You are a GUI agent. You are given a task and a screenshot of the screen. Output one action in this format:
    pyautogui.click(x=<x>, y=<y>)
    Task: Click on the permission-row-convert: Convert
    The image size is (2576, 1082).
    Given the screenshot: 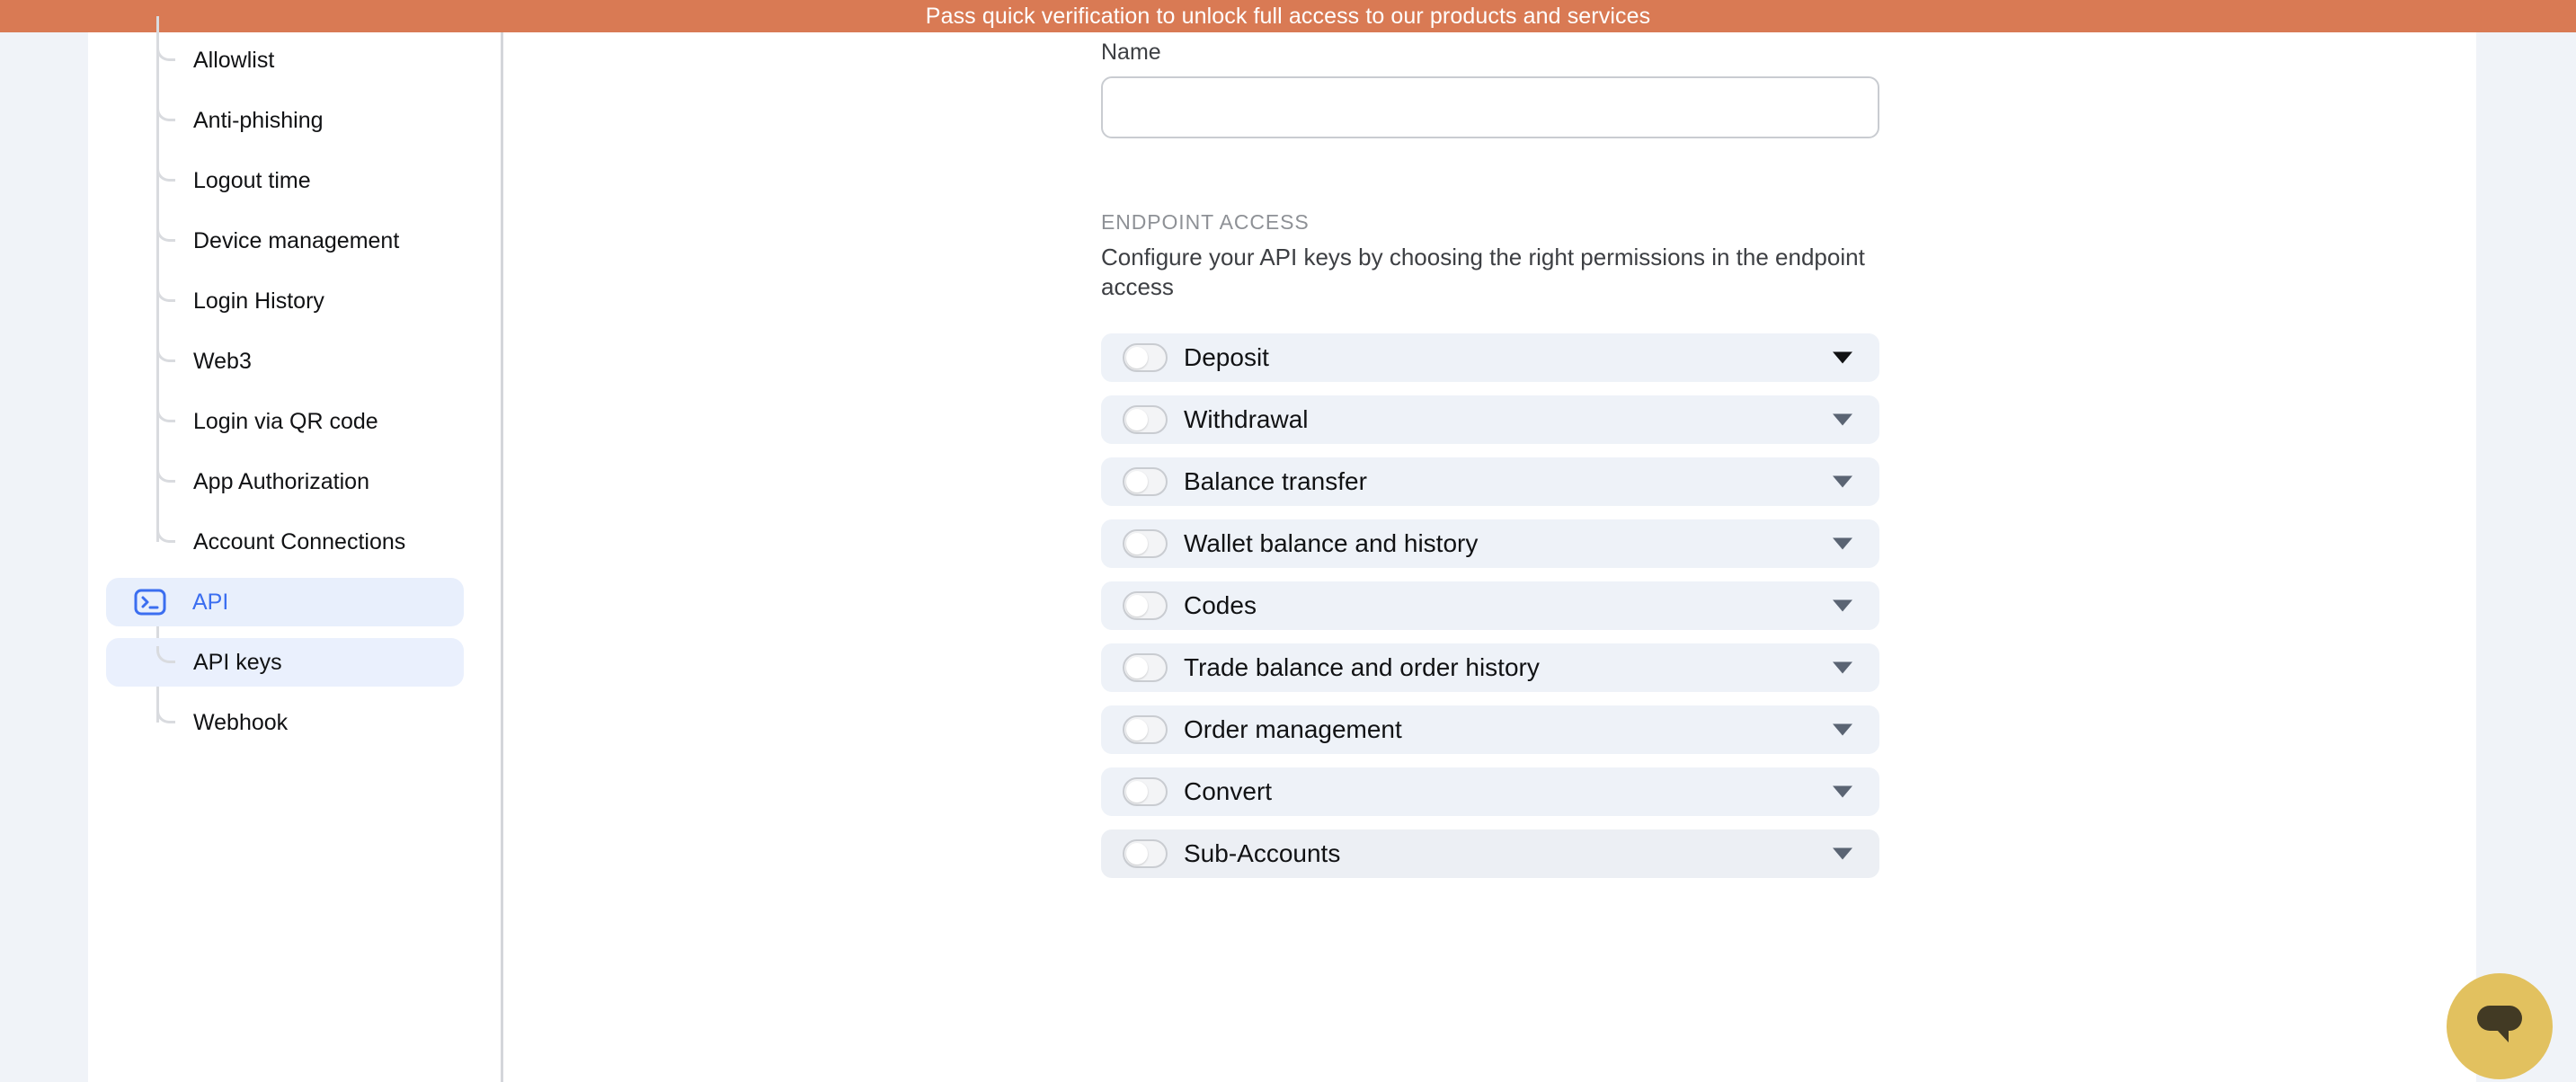 What is the action you would take?
    pyautogui.click(x=1490, y=791)
    